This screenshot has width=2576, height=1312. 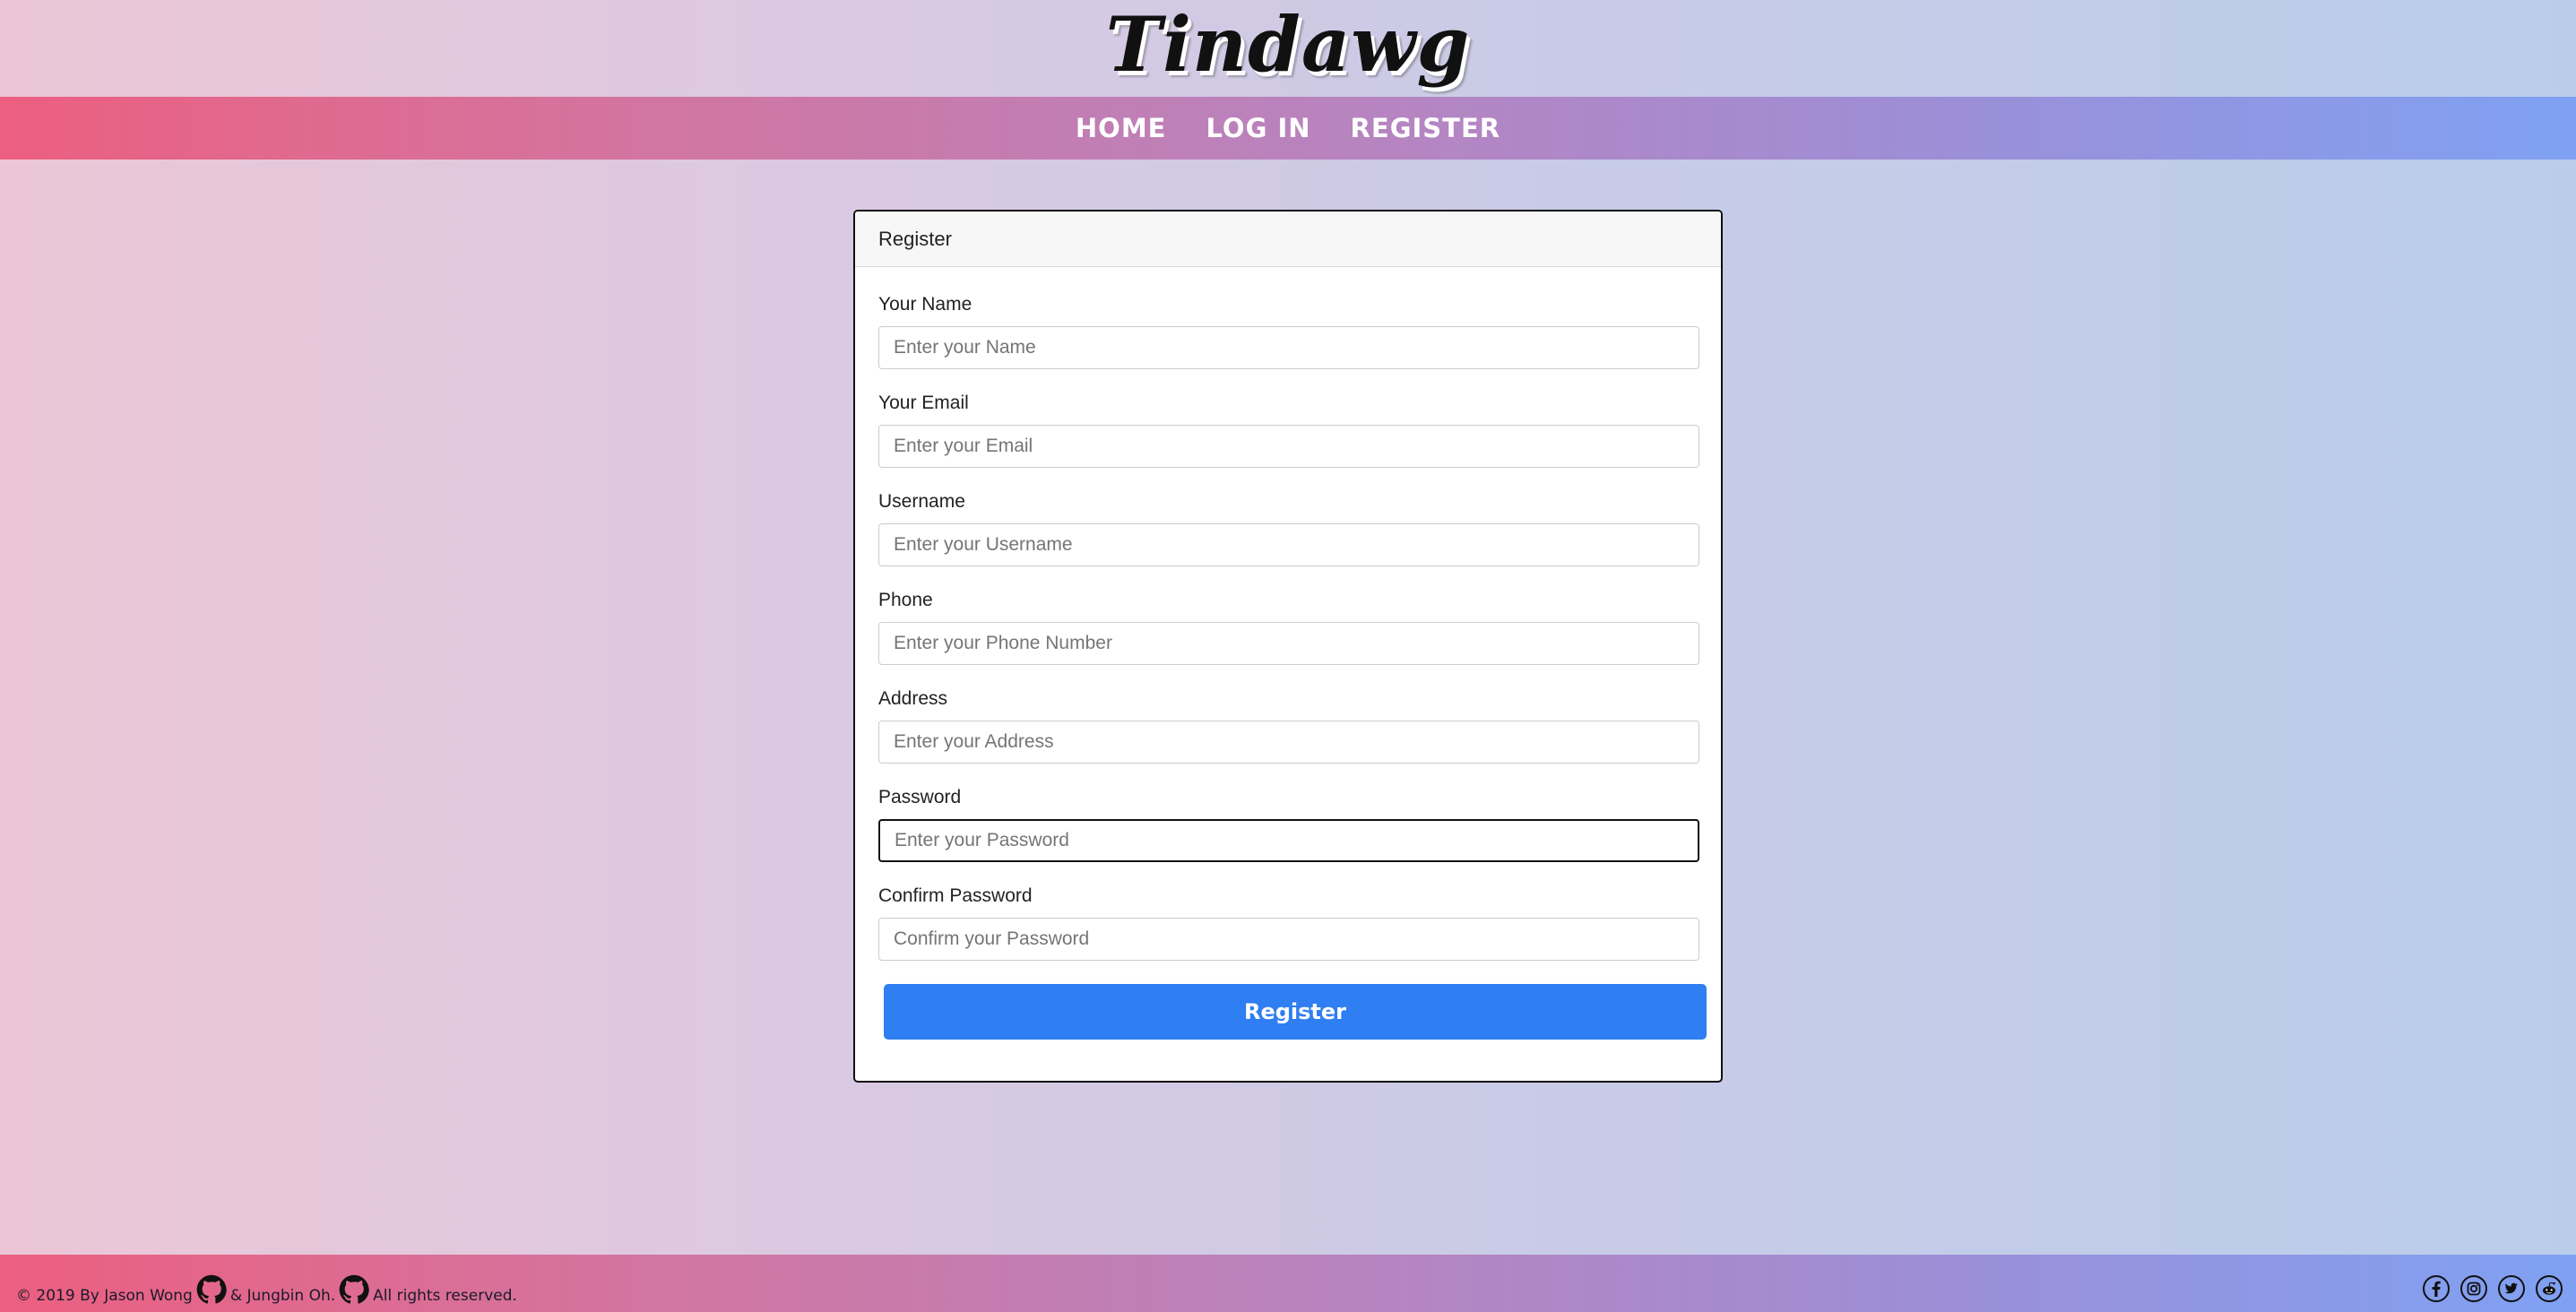 What do you see at coordinates (1121, 128) in the screenshot?
I see `nav-home-link: HOME` at bounding box center [1121, 128].